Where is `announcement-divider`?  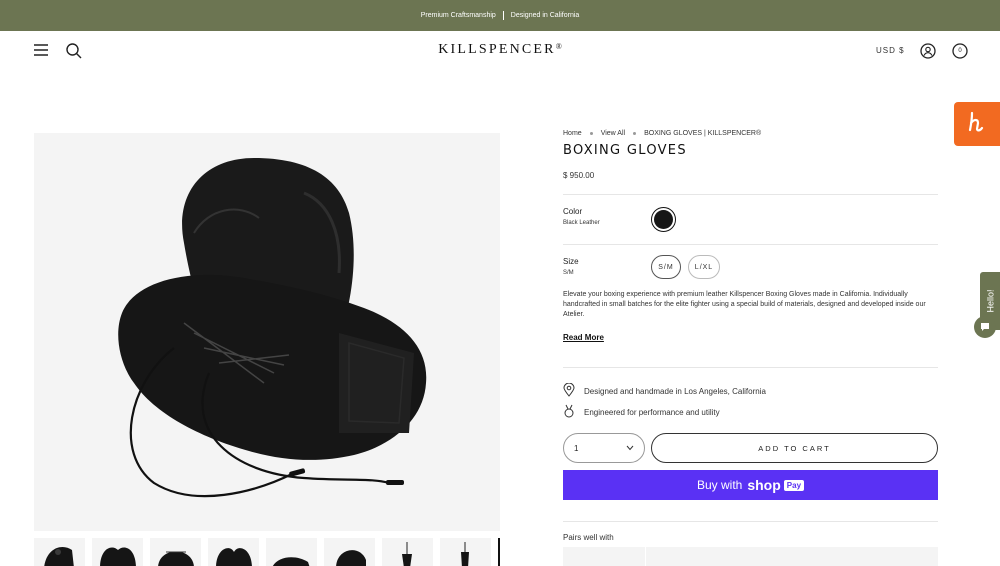
announcement-divider is located at coordinates (503, 15).